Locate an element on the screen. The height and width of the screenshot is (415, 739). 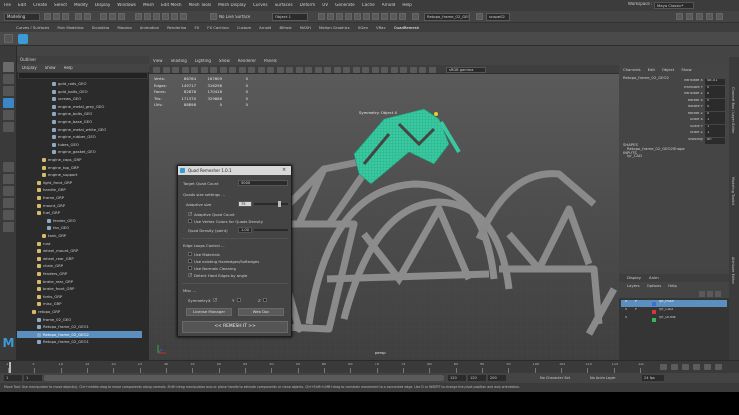
menu-select: Select is located at coordinates (60, 5).